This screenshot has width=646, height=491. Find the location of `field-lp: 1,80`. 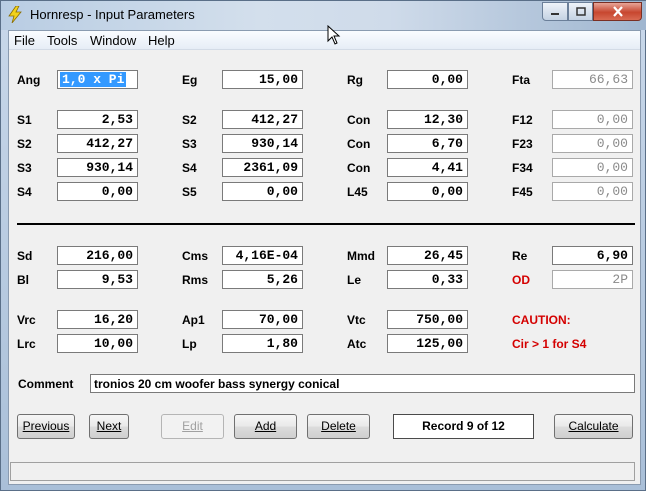

field-lp: 1,80 is located at coordinates (262, 343).